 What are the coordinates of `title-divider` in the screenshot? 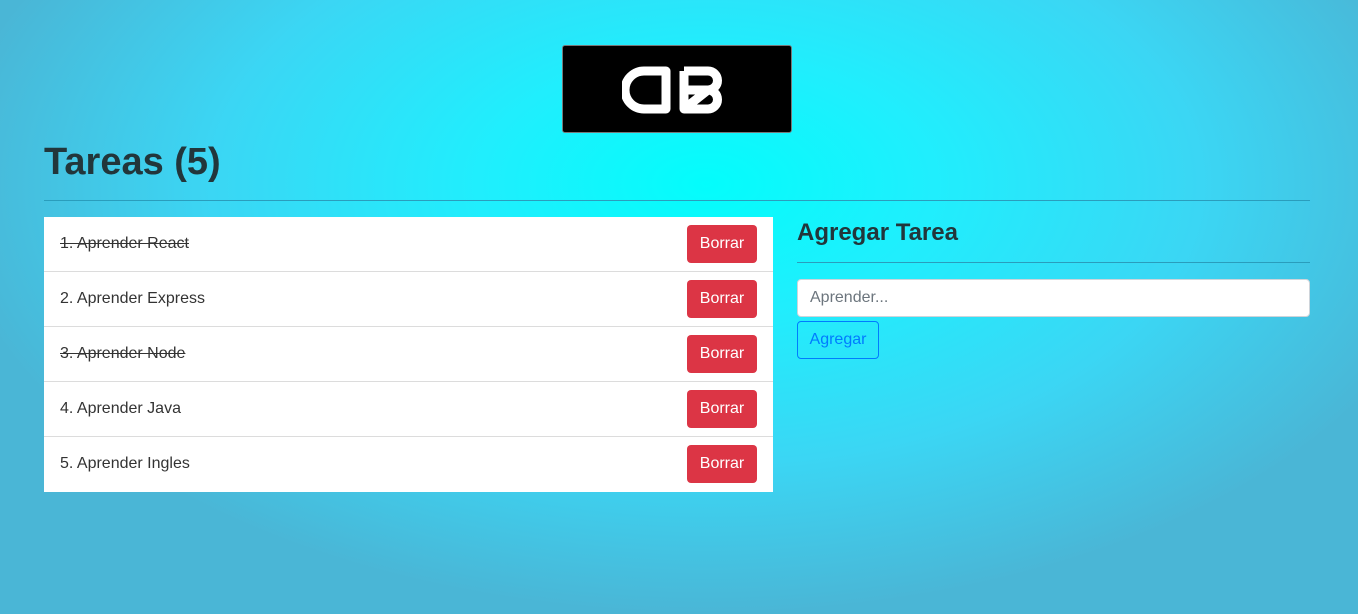 It's located at (677, 200).